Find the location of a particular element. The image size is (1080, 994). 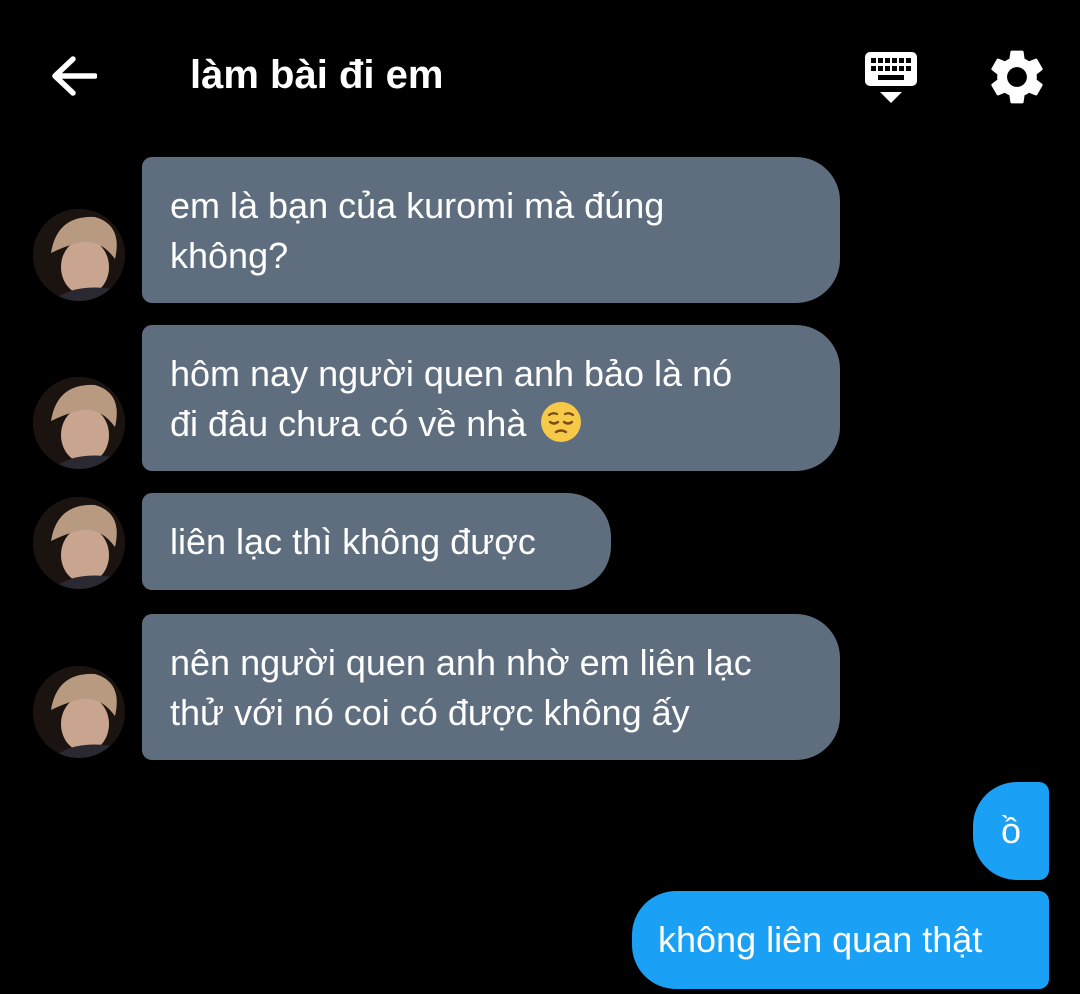

keyboard-toggle-button is located at coordinates (891, 78).